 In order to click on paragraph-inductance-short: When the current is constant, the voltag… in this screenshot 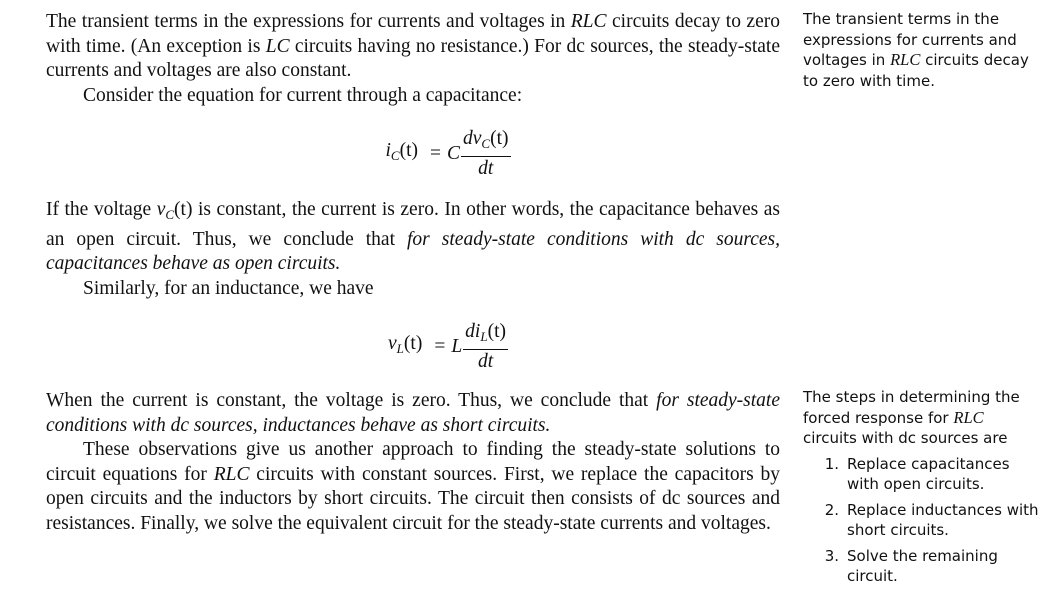, I will do `click(413, 413)`.